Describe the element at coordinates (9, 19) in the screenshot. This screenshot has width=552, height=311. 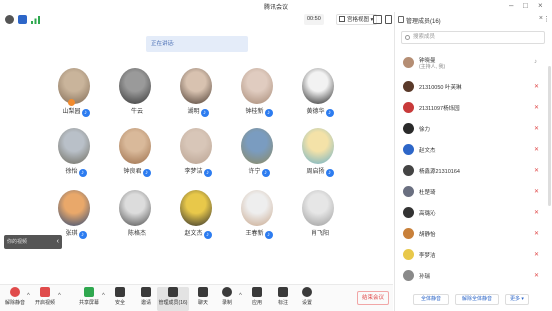
I see `info-icon` at that location.